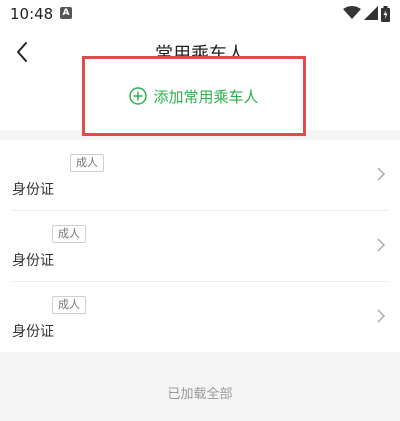 The image size is (400, 421). Describe the element at coordinates (371, 13) in the screenshot. I see `signal-icon` at that location.